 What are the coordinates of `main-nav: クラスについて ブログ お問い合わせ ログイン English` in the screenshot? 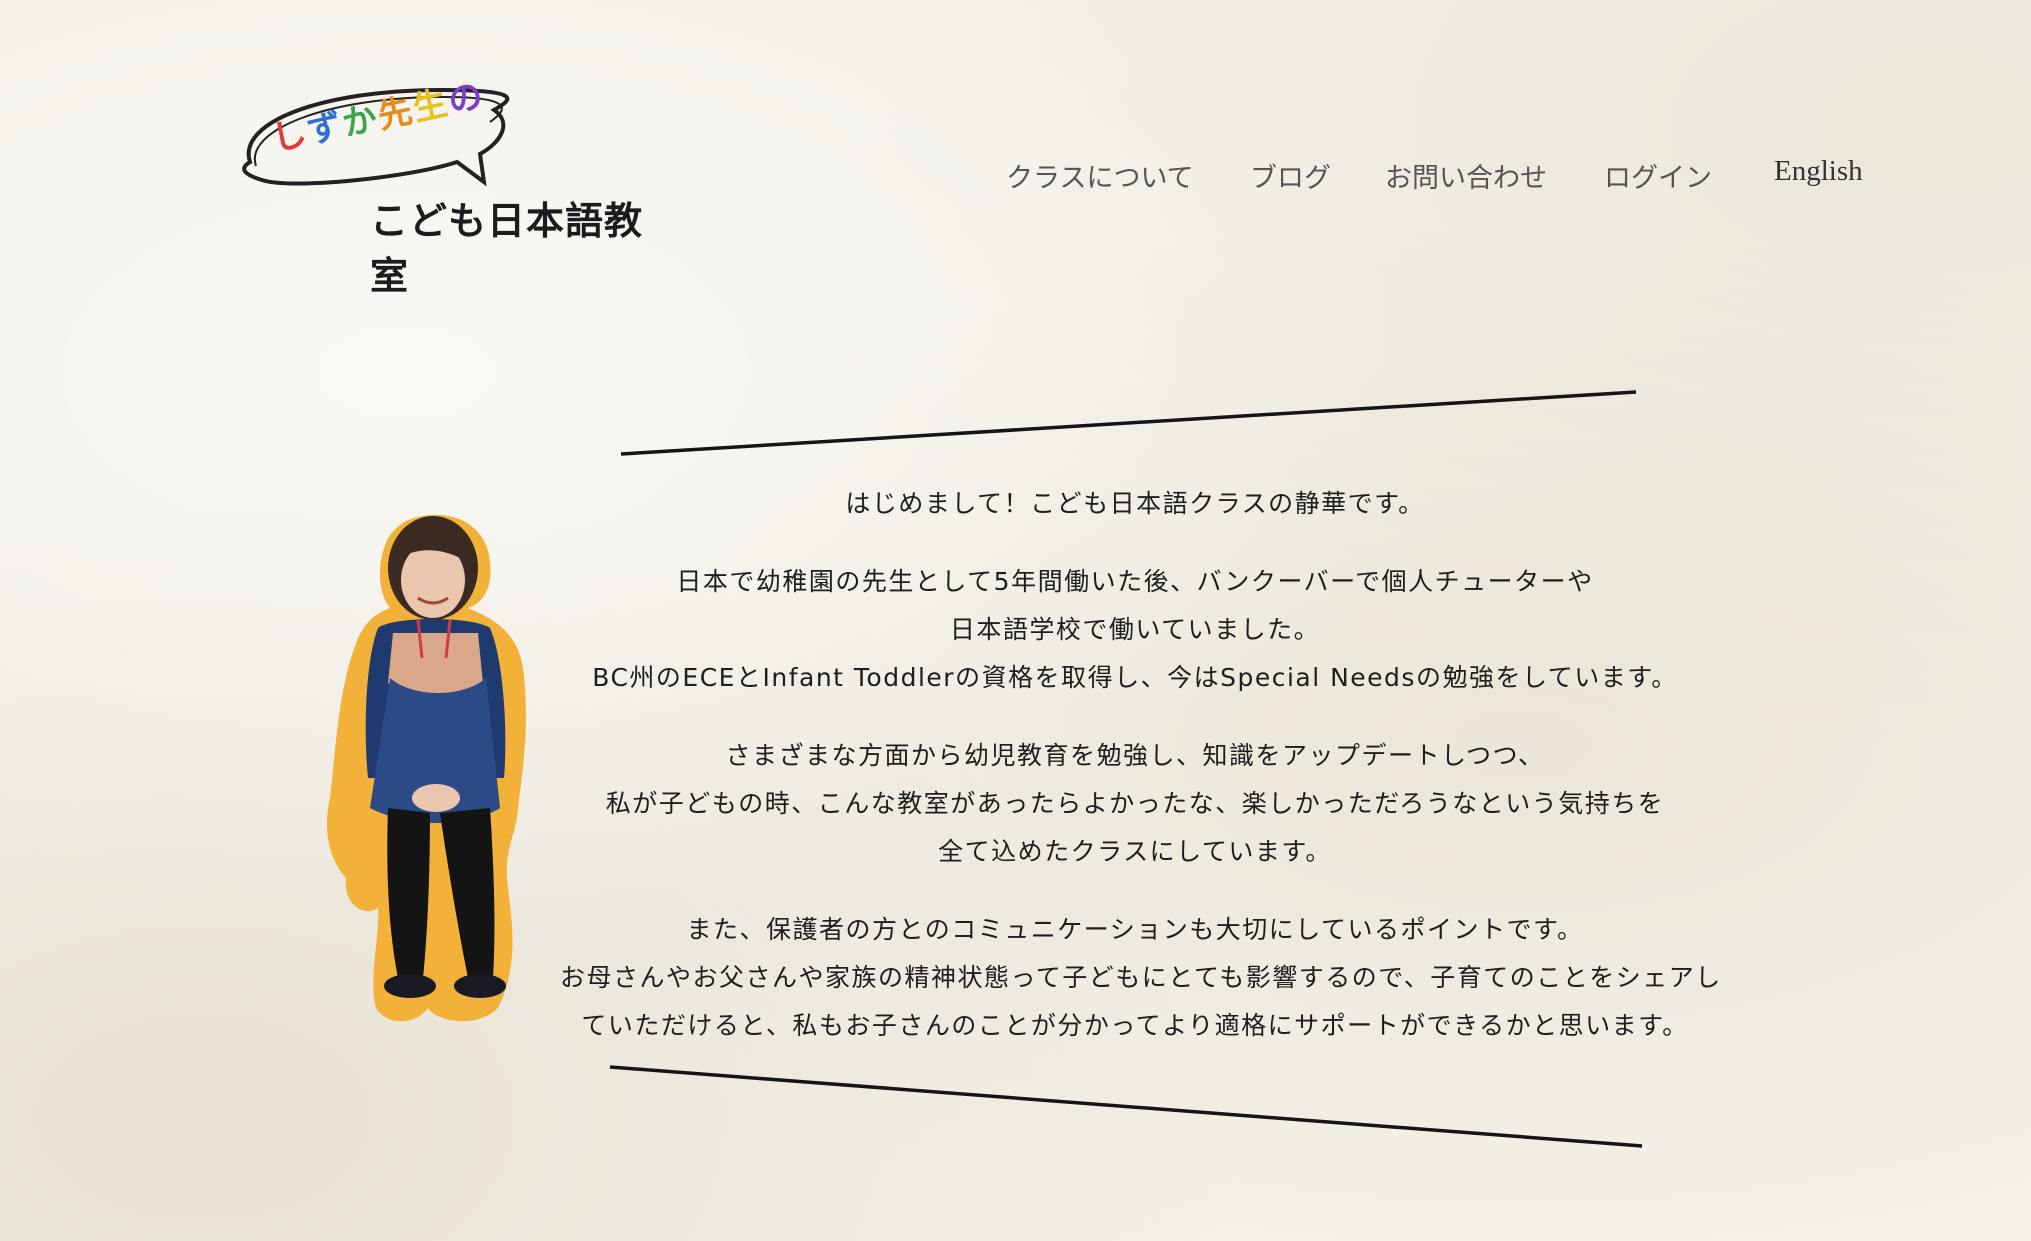 It's located at (1440, 175).